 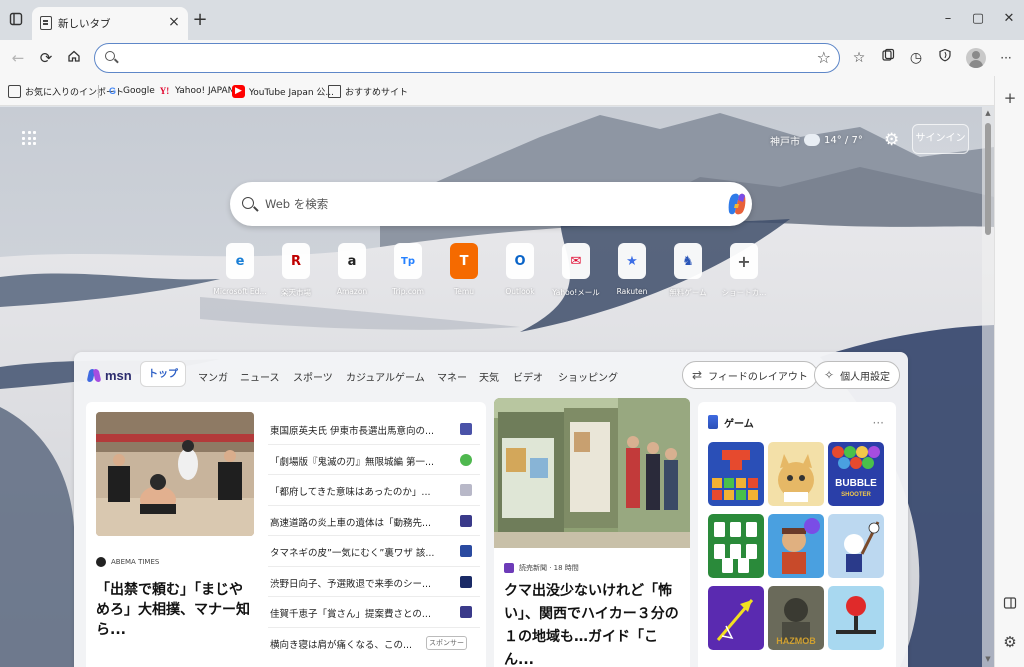 I want to click on feed-tab-video: ビデオ, so click(x=528, y=376).